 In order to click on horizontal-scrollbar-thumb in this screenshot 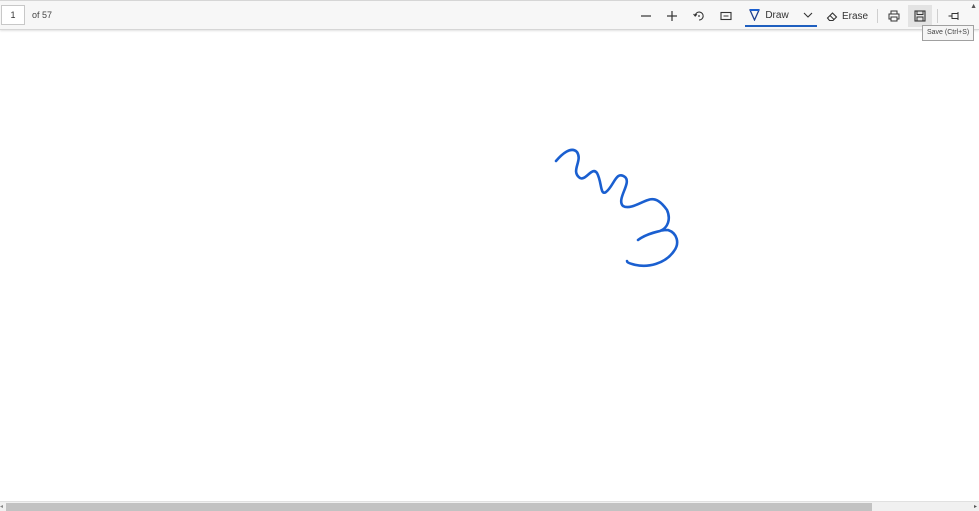, I will do `click(439, 507)`.